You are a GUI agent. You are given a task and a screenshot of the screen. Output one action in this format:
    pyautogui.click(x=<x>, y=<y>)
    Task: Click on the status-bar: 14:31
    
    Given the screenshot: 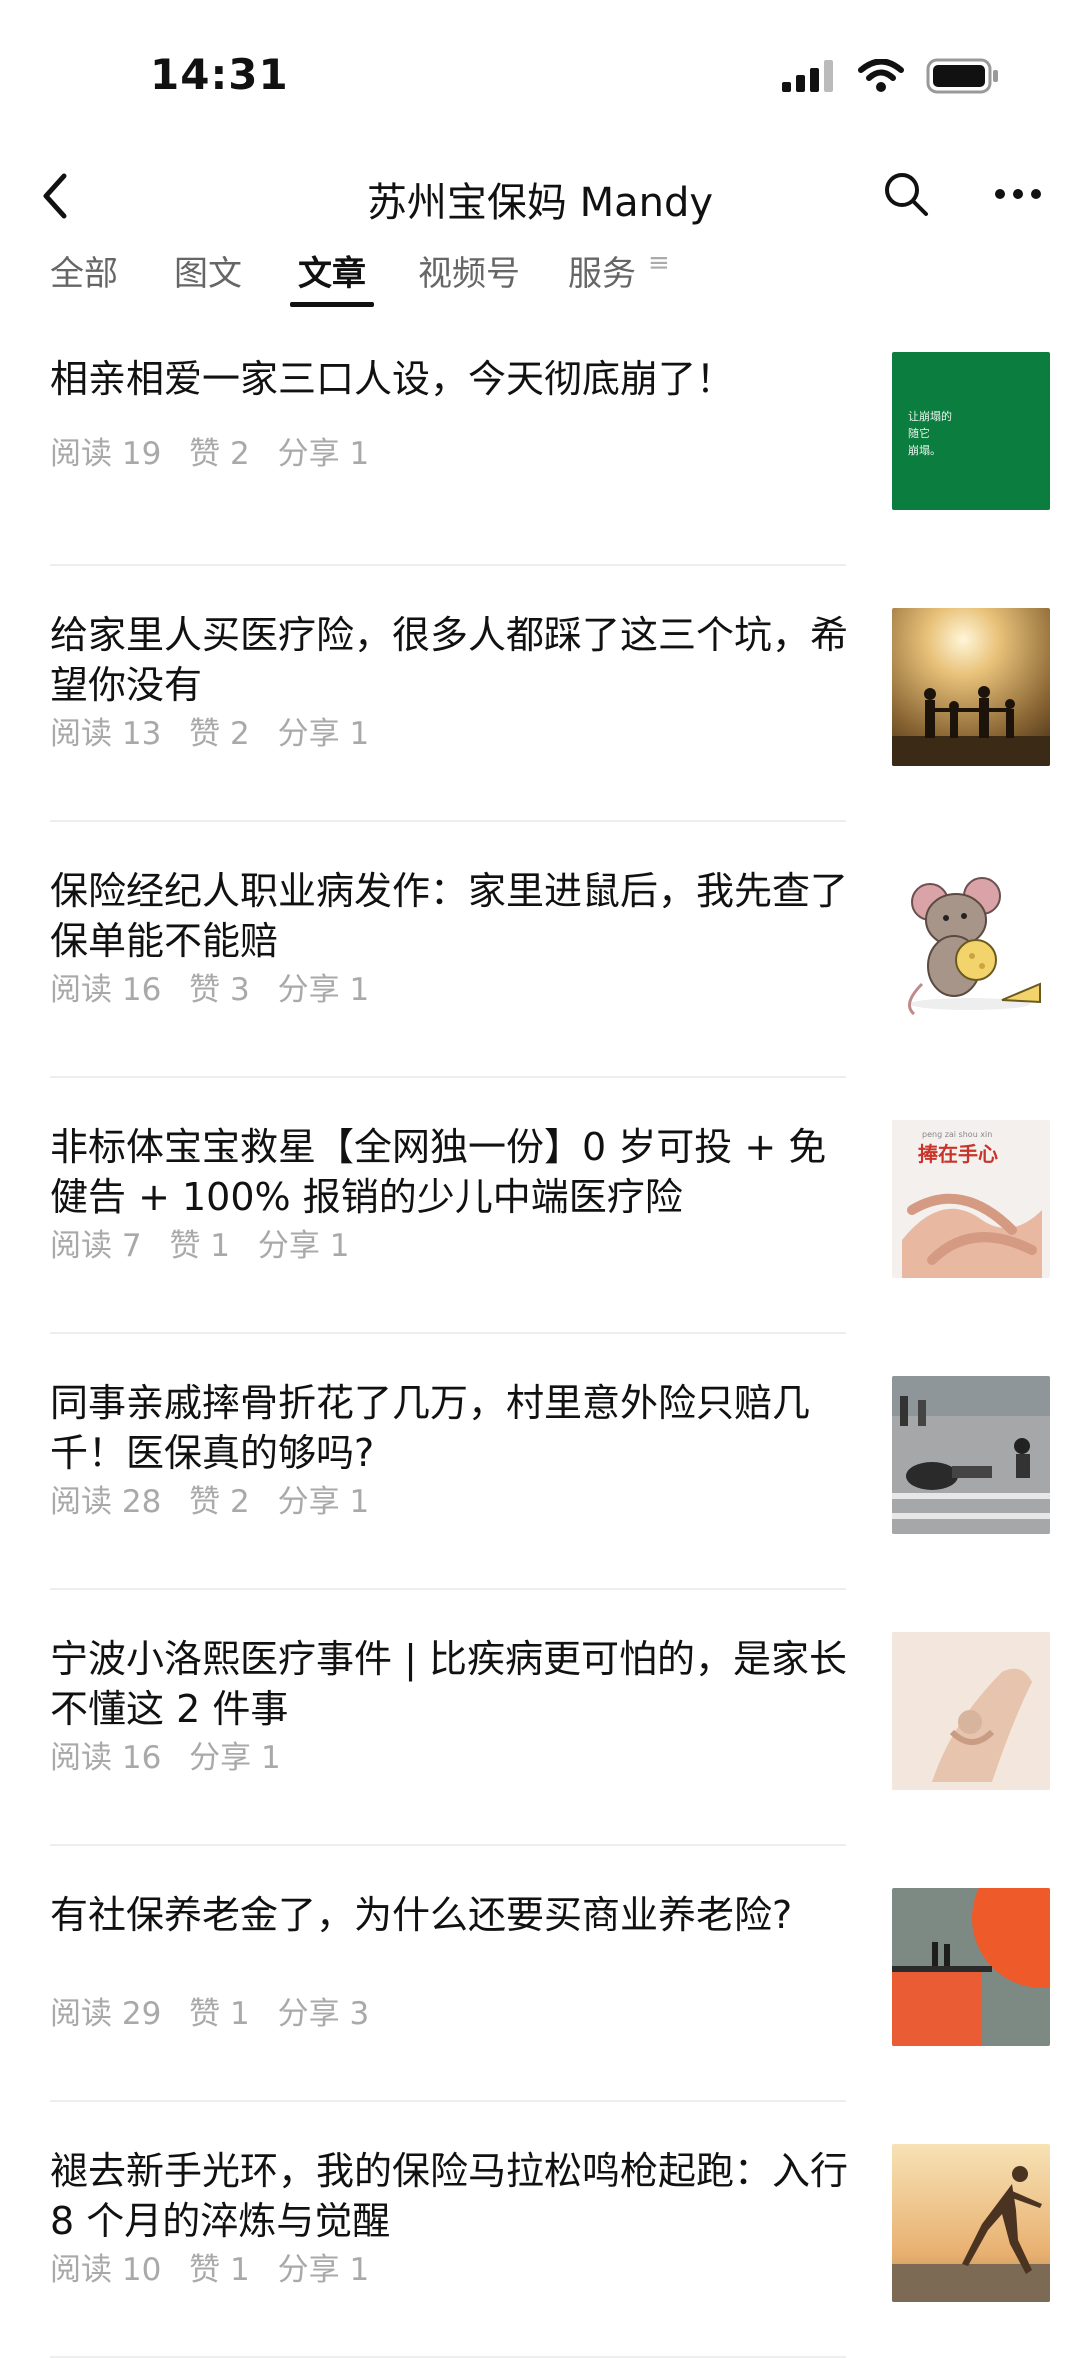 What is the action you would take?
    pyautogui.click(x=540, y=70)
    